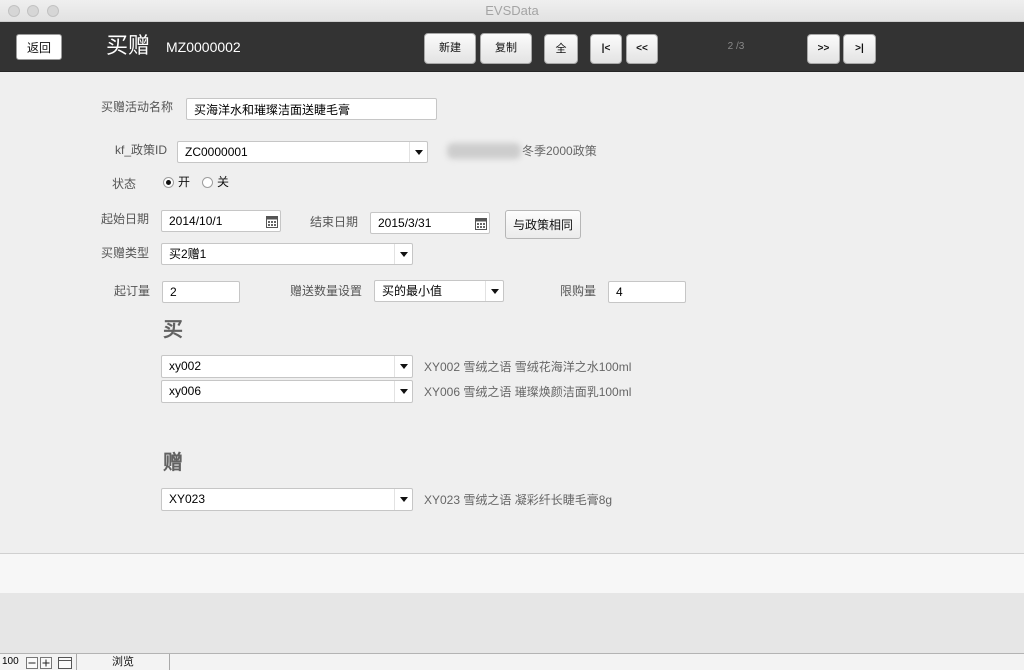 This screenshot has width=1024, height=670. I want to click on status-on-radio, so click(168, 182).